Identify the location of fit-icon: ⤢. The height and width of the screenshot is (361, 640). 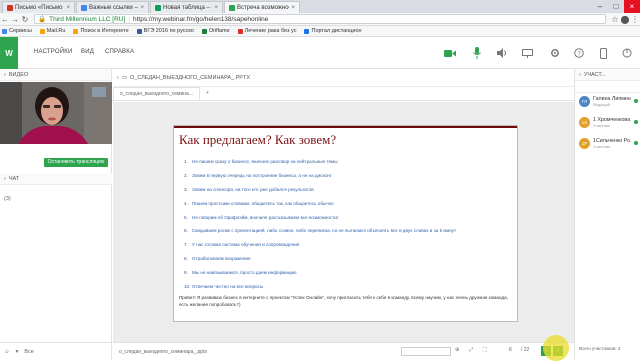
(471, 350).